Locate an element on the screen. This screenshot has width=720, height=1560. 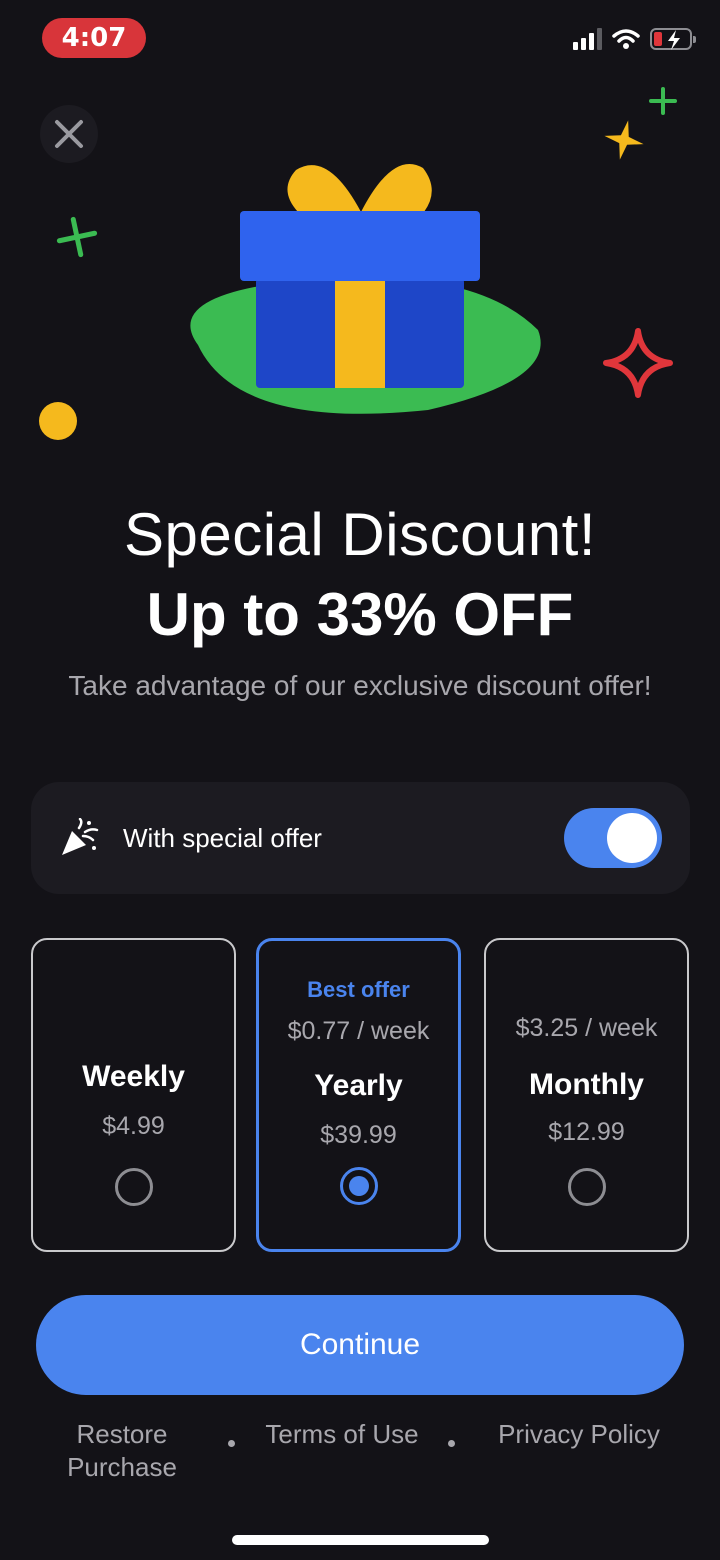
status-time: 4:07 is located at coordinates (94, 38).